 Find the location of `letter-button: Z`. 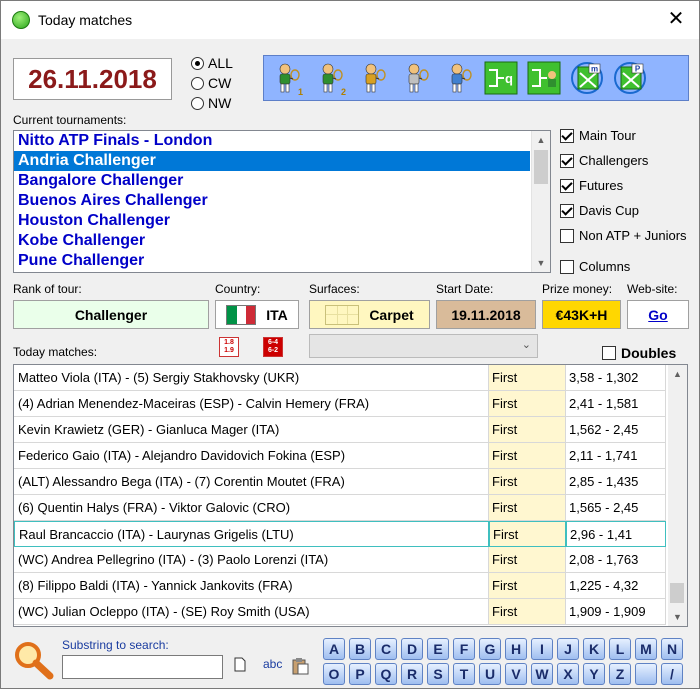

letter-button: Z is located at coordinates (620, 674).